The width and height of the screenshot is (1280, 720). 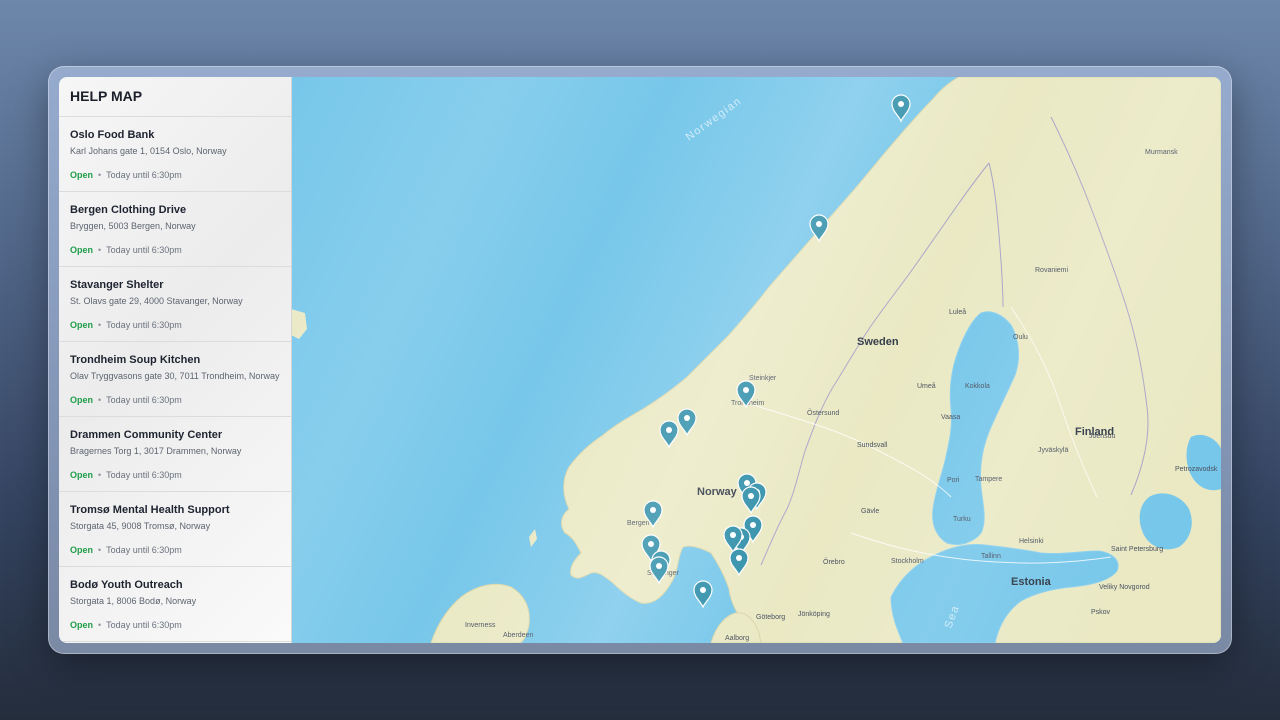 What do you see at coordinates (950, 417) in the screenshot?
I see `city-vaasa: Vaasa` at bounding box center [950, 417].